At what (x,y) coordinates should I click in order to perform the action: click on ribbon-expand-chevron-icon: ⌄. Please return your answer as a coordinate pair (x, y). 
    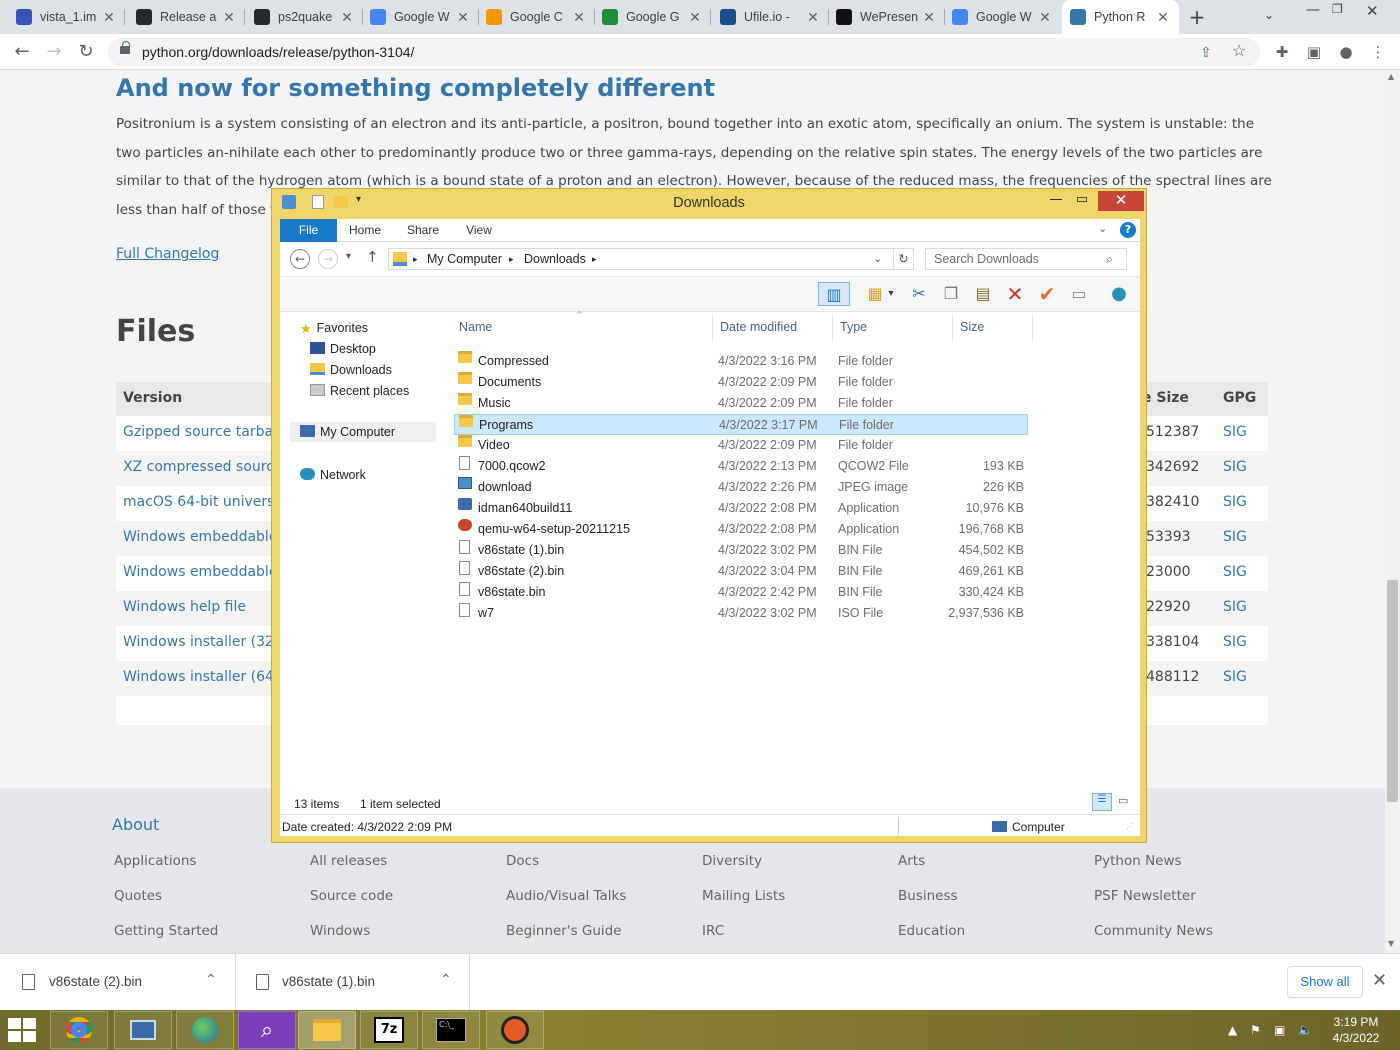
    Looking at the image, I should click on (1102, 228).